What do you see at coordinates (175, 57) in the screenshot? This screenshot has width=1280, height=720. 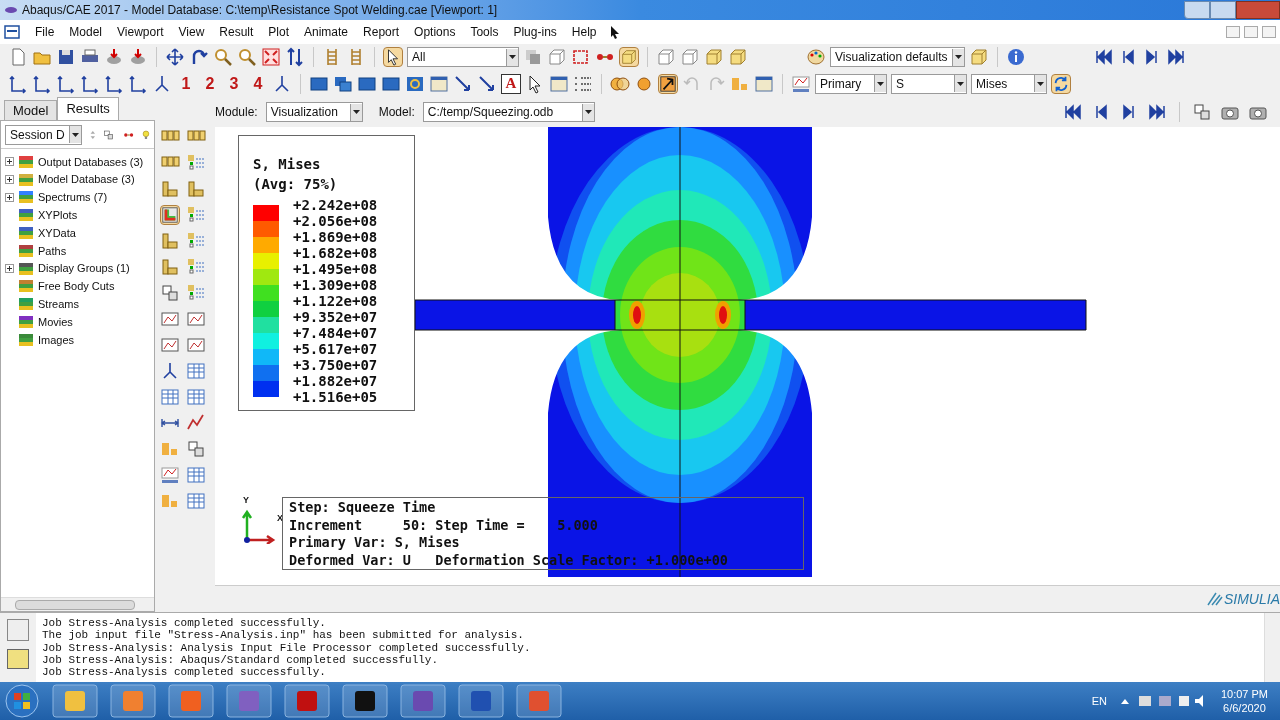 I see `move-icon` at bounding box center [175, 57].